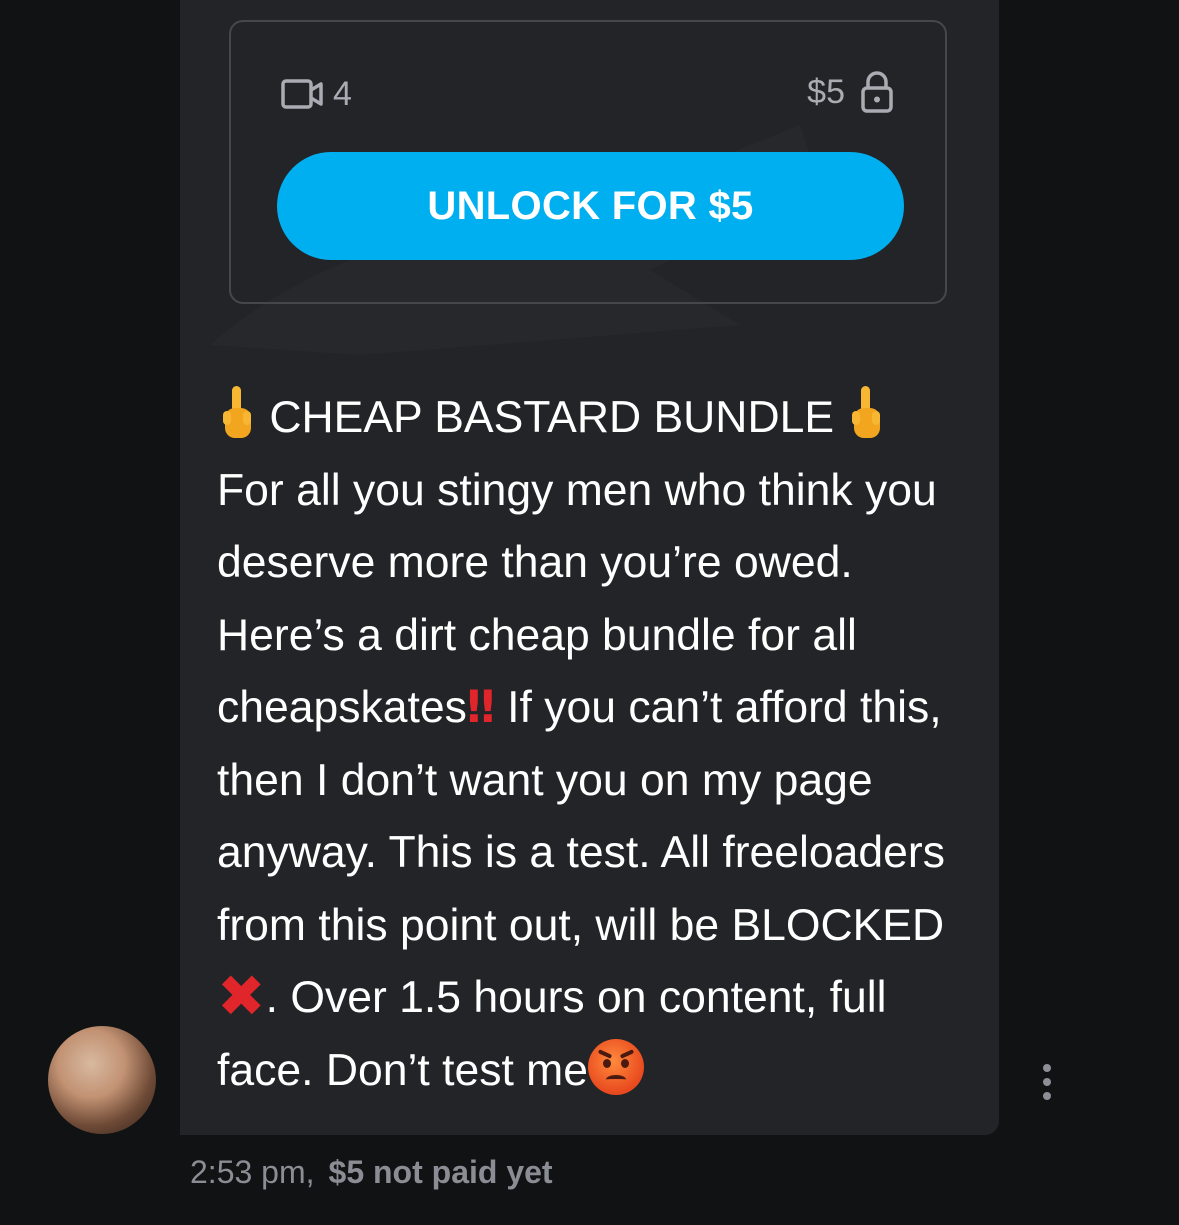 This screenshot has height=1225, width=1179. Describe the element at coordinates (1047, 1082) in the screenshot. I see `more-options-icon` at that location.